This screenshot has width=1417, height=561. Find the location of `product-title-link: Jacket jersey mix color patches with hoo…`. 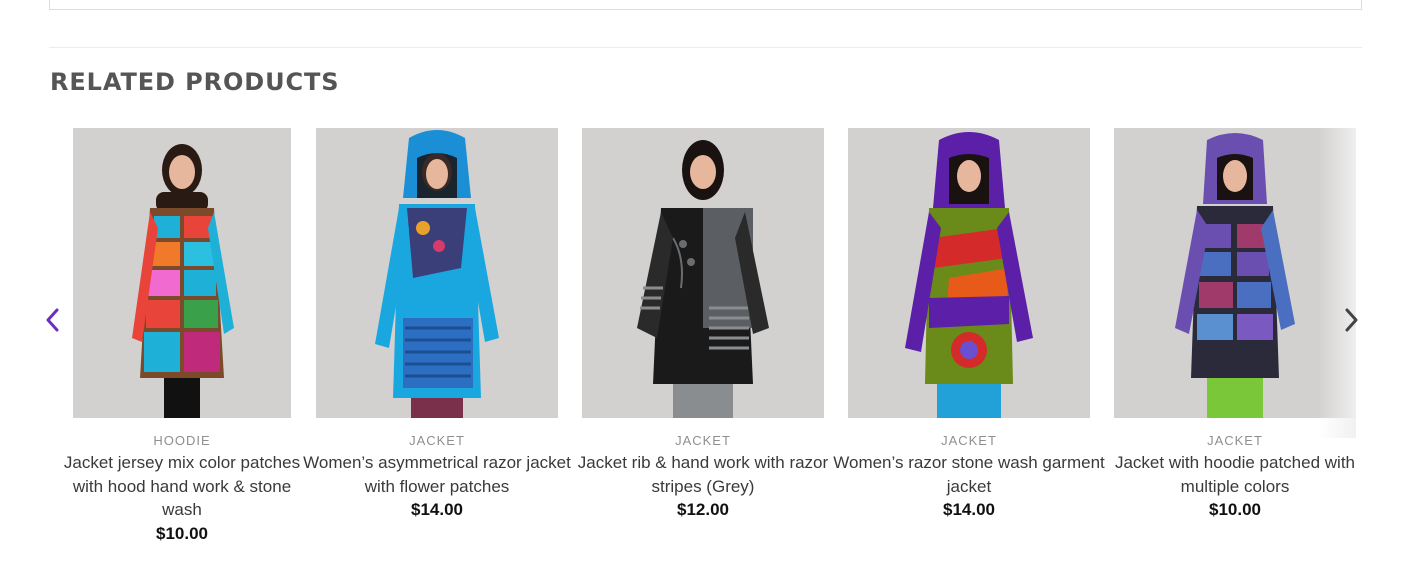

product-title-link: Jacket jersey mix color patches with hoo… is located at coordinates (182, 486).